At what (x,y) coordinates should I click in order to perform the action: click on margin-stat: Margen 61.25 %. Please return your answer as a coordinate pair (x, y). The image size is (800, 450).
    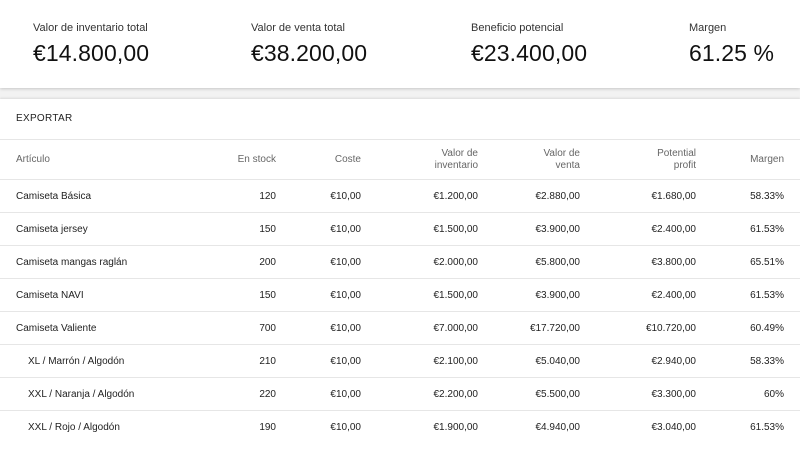
    Looking at the image, I should click on (731, 44).